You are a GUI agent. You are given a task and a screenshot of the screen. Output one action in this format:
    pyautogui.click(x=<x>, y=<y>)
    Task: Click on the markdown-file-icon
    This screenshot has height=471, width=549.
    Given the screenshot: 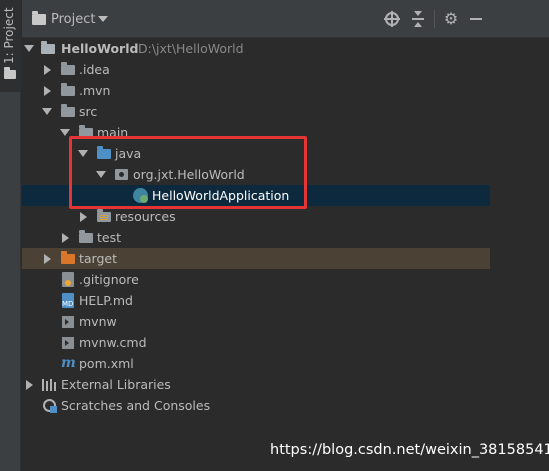 What is the action you would take?
    pyautogui.click(x=68, y=300)
    